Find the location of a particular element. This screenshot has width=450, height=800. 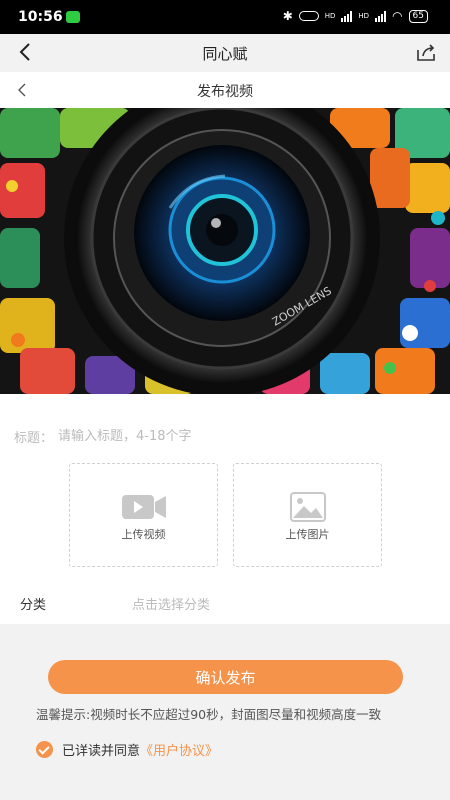

app-title: 同心赋 is located at coordinates (225, 54).